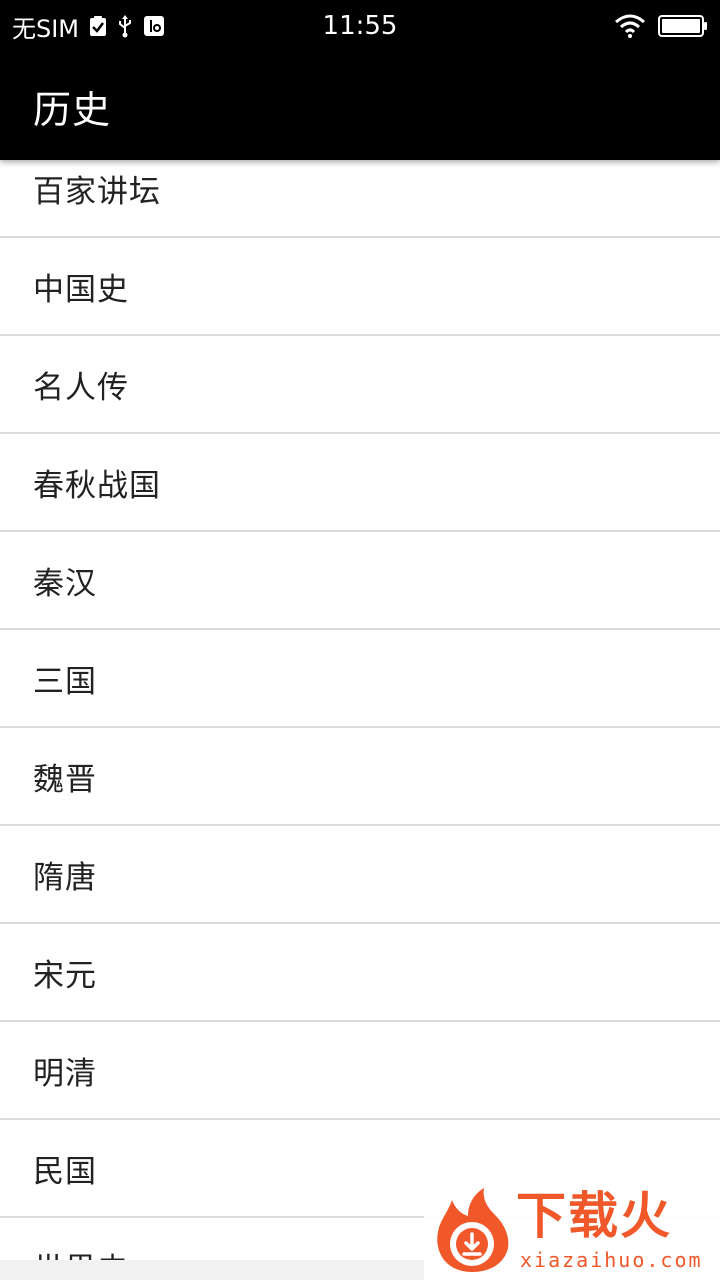  What do you see at coordinates (473, 1230) in the screenshot?
I see `flame-logo-icon` at bounding box center [473, 1230].